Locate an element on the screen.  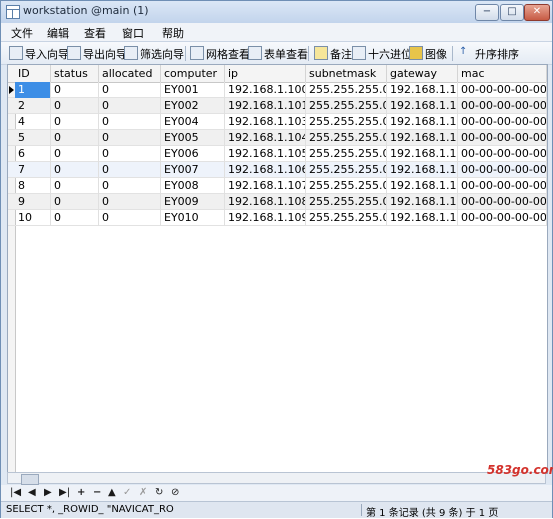
export-wizard-button: 导出向导 is located at coordinates (97, 53).